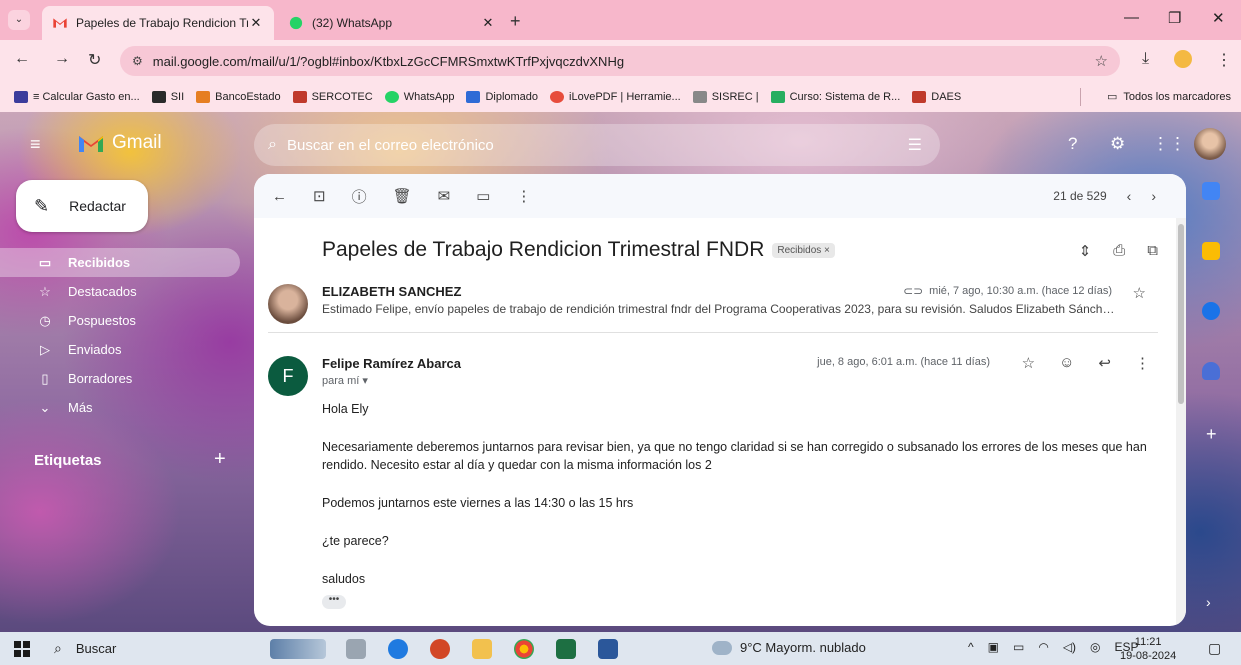 This screenshot has height=665, width=1241. I want to click on reply-icon: ↩, so click(1104, 363).